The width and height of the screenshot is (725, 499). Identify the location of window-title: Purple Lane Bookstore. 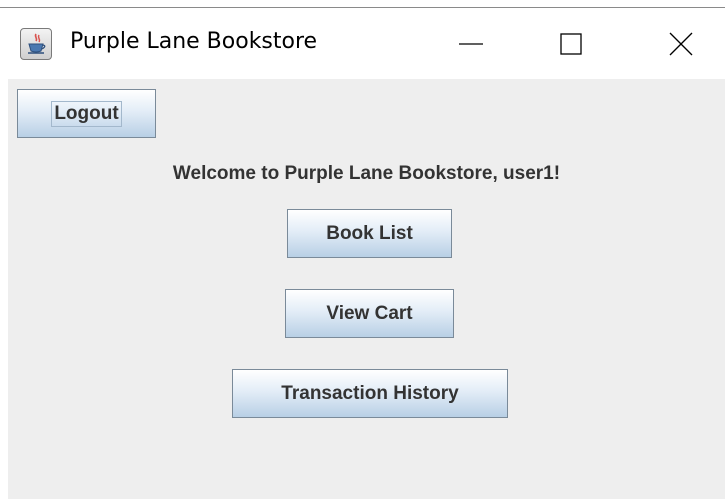
(194, 41).